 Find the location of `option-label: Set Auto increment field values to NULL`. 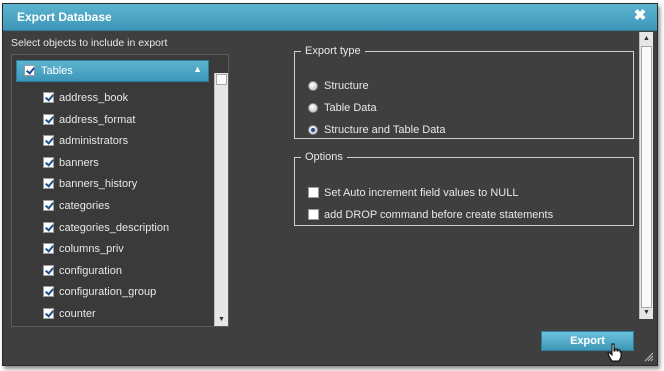

option-label: Set Auto increment field values to NULL is located at coordinates (421, 193).